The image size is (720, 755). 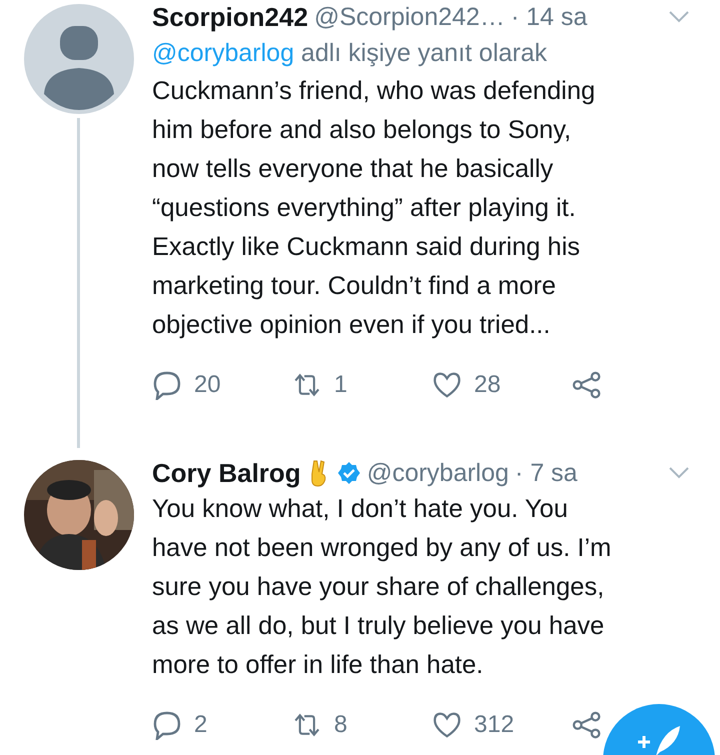 What do you see at coordinates (341, 385) in the screenshot?
I see `retweet-count: 1` at bounding box center [341, 385].